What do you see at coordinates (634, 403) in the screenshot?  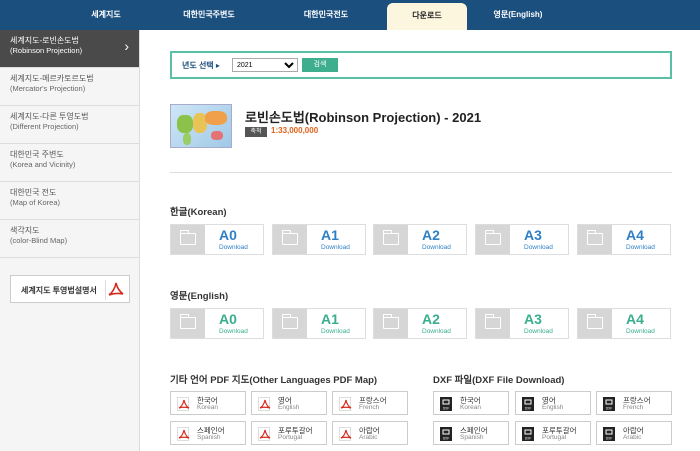 I see `dxf-french-button: DXF 프랑스어 French` at bounding box center [634, 403].